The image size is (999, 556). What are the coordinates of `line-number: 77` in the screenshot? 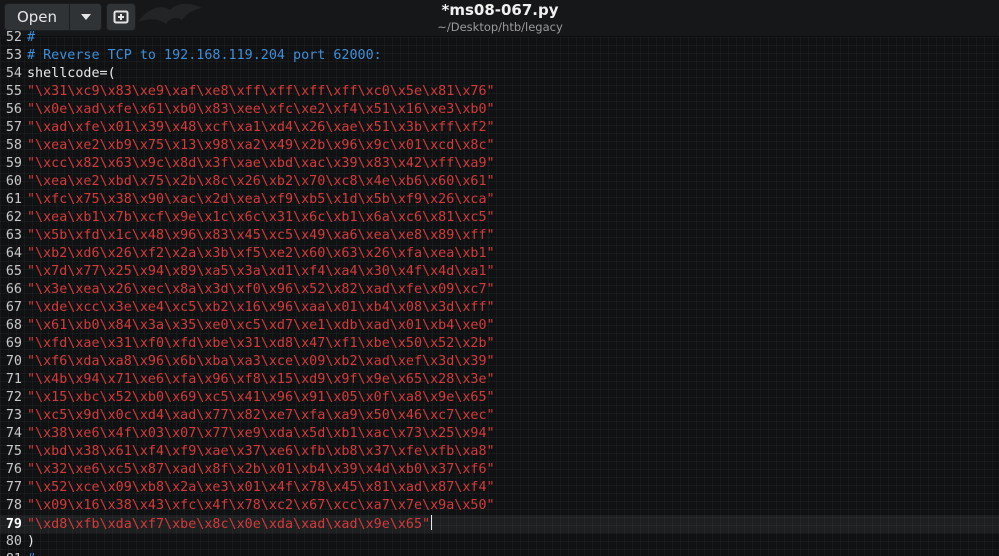 It's located at (13, 487).